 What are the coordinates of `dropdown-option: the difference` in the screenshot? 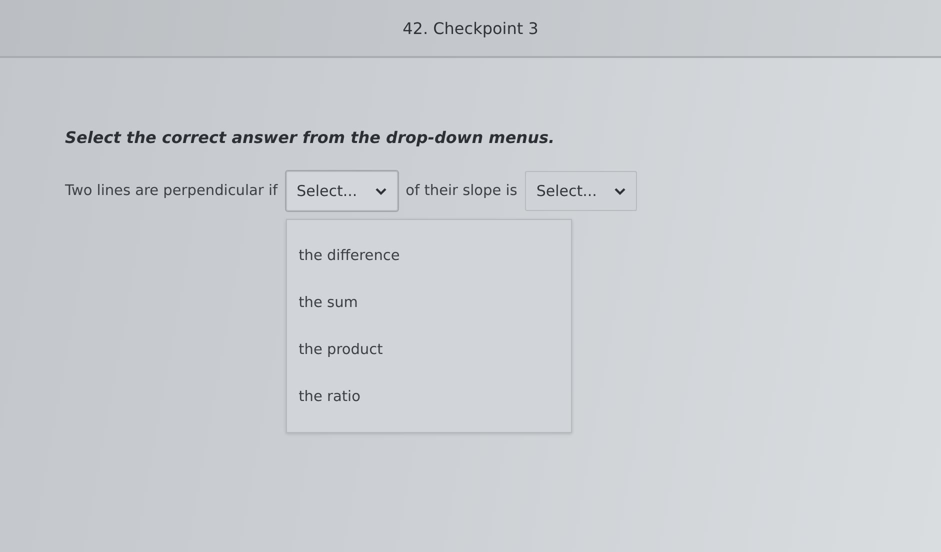 It's located at (428, 255).